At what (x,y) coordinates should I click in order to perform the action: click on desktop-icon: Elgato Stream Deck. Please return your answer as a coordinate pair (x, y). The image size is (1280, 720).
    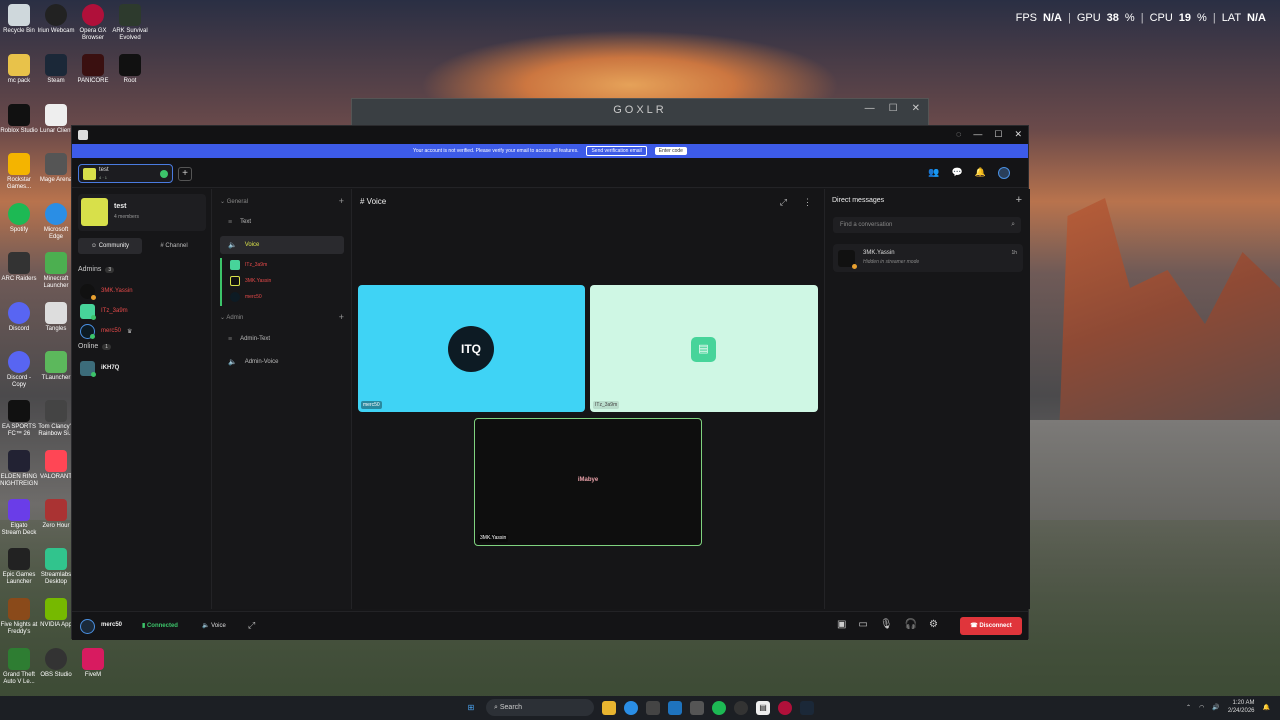
    Looking at the image, I should click on (19, 518).